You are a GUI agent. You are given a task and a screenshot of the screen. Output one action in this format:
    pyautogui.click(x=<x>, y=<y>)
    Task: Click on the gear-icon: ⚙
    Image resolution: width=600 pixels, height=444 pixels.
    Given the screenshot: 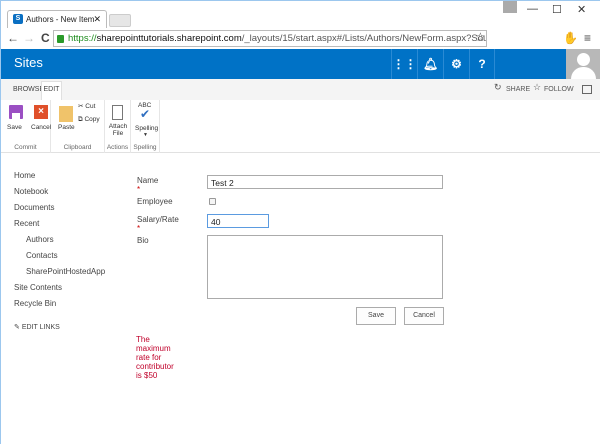 What is the action you would take?
    pyautogui.click(x=456, y=64)
    